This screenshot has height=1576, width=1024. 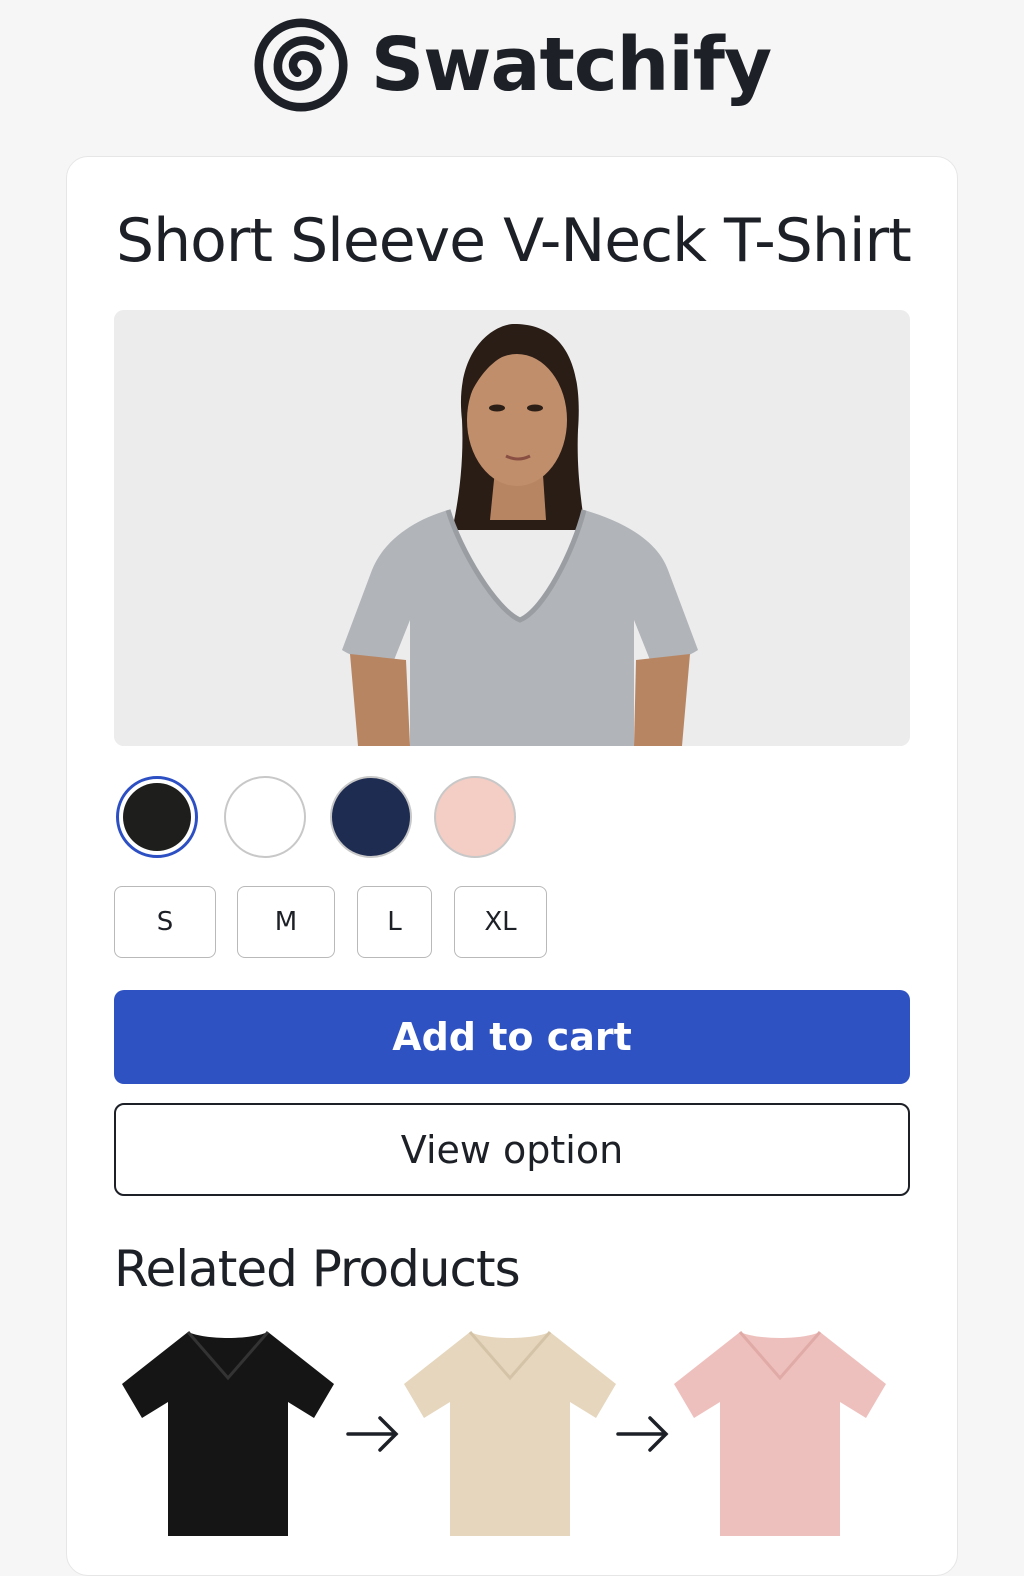 I want to click on size-button-l: L, so click(x=394, y=922).